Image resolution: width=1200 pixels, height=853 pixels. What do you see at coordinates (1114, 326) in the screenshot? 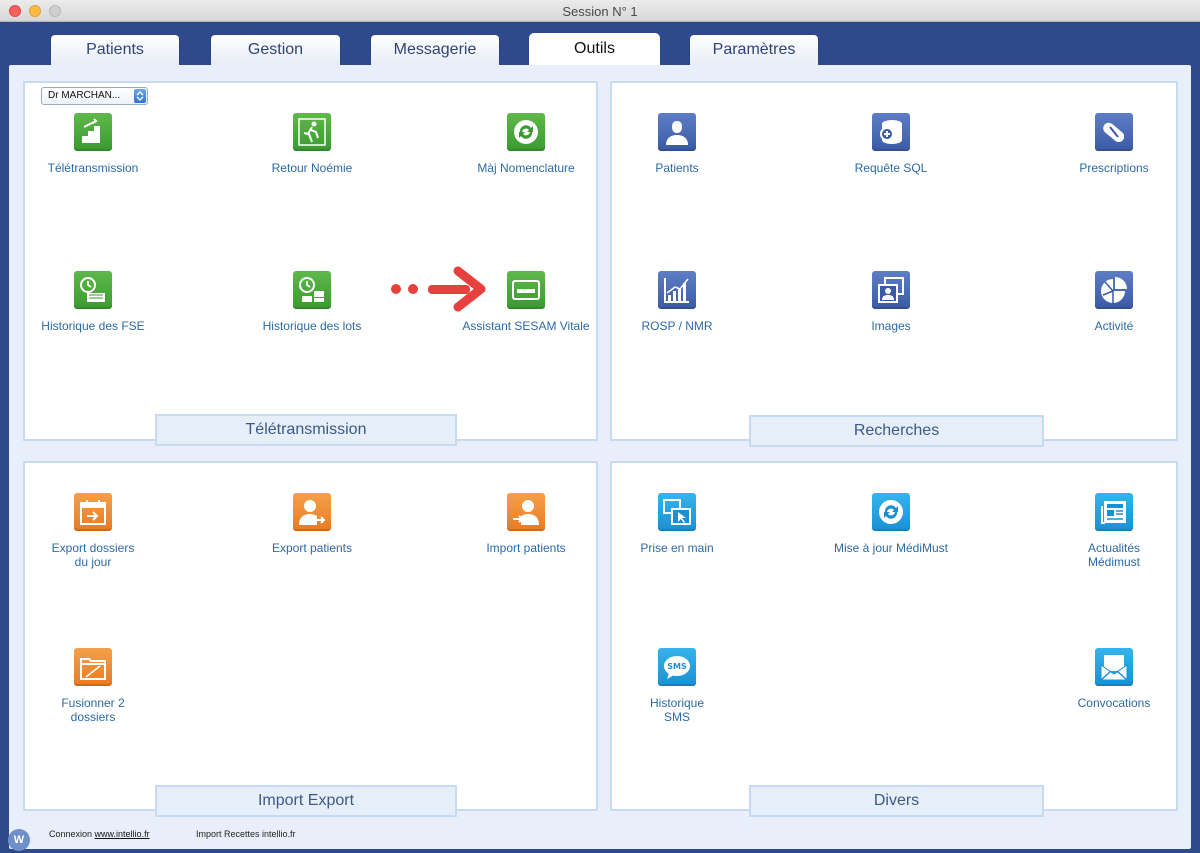
I see `tool-label: Activité` at bounding box center [1114, 326].